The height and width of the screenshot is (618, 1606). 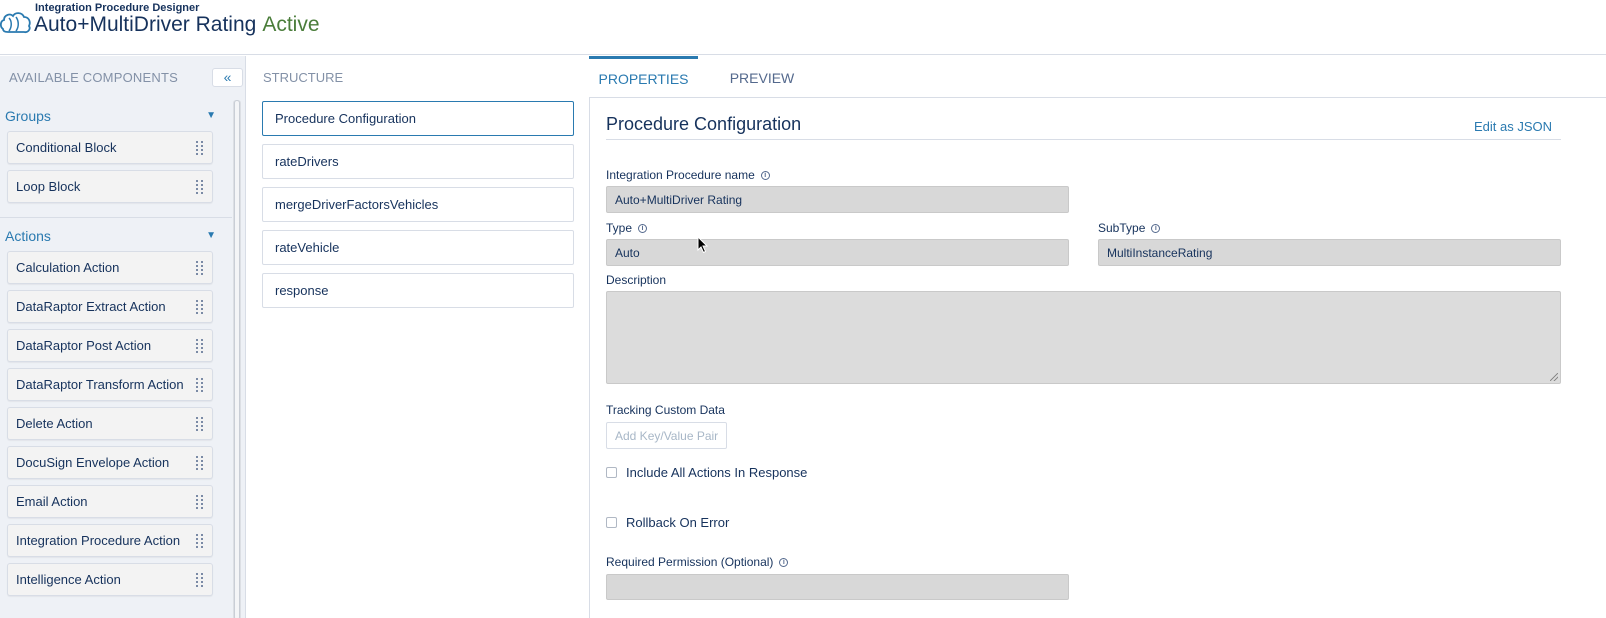 What do you see at coordinates (116, 115) in the screenshot?
I see `groups-section-header: Groups ▼` at bounding box center [116, 115].